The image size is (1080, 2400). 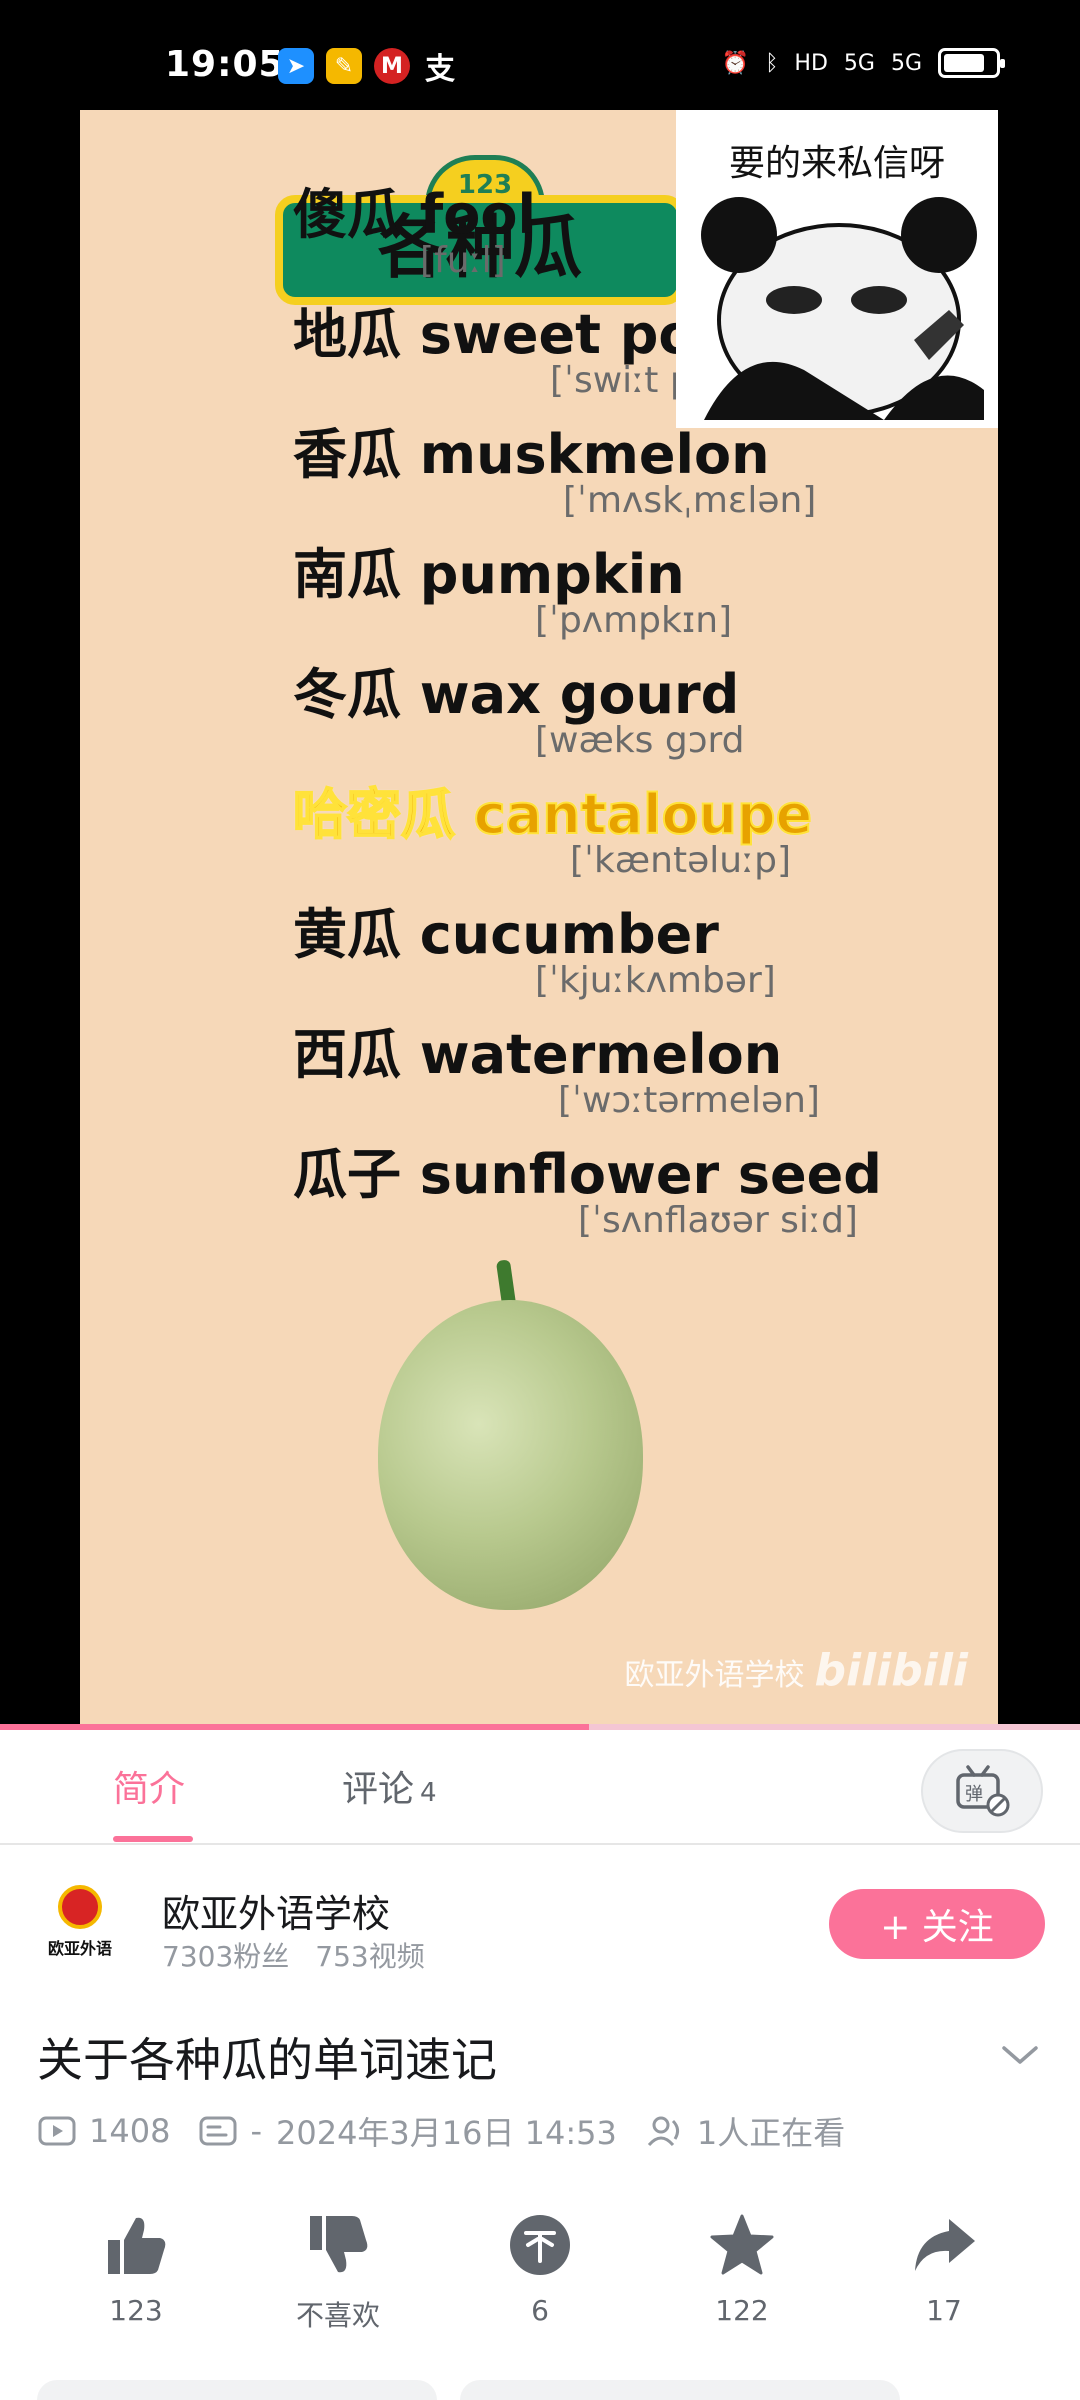 What do you see at coordinates (149, 1789) in the screenshot?
I see `tab-intro-label: 简介` at bounding box center [149, 1789].